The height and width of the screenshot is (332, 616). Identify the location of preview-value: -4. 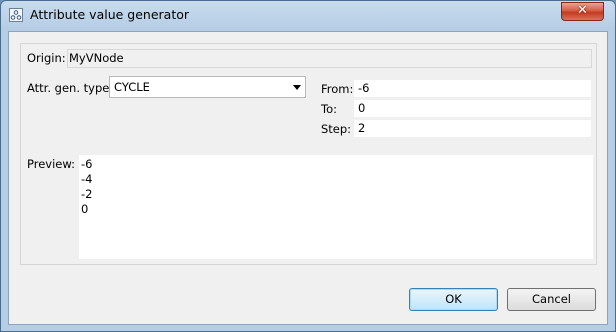
(87, 179).